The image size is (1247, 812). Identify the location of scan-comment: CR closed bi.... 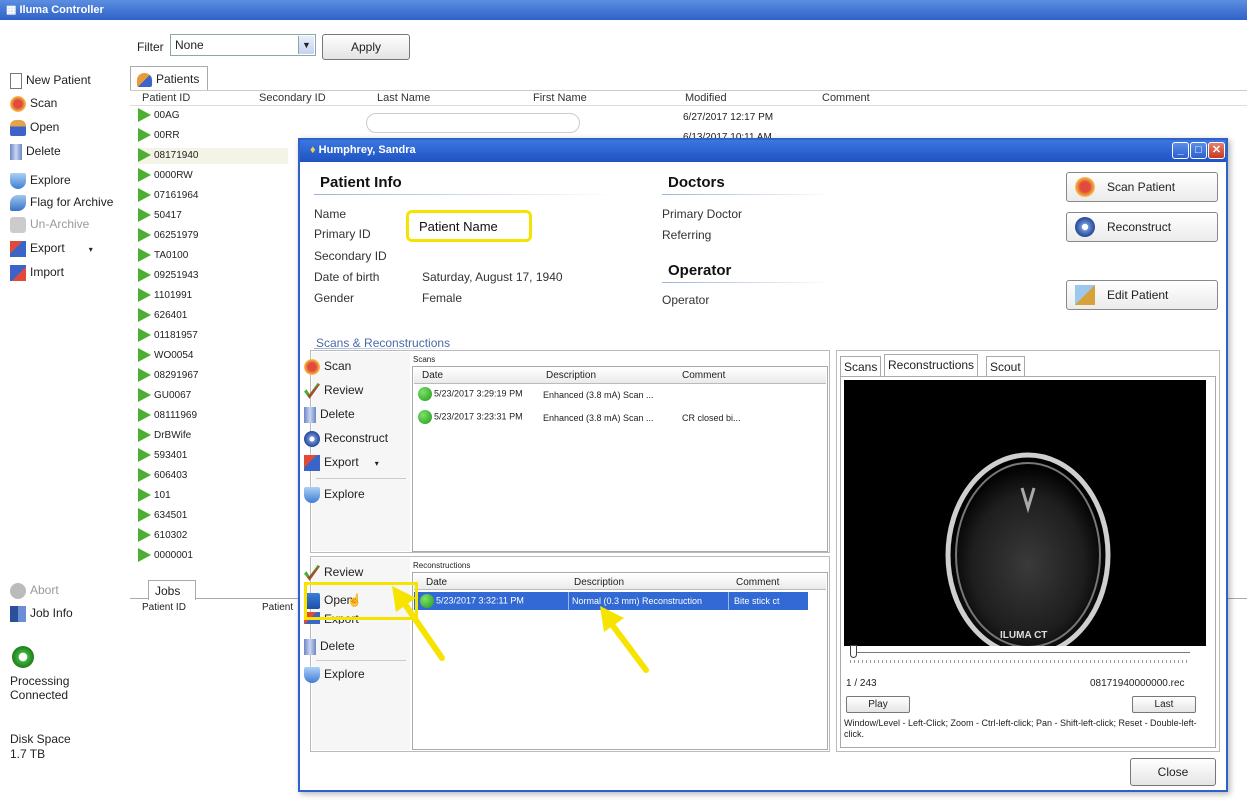
(711, 418).